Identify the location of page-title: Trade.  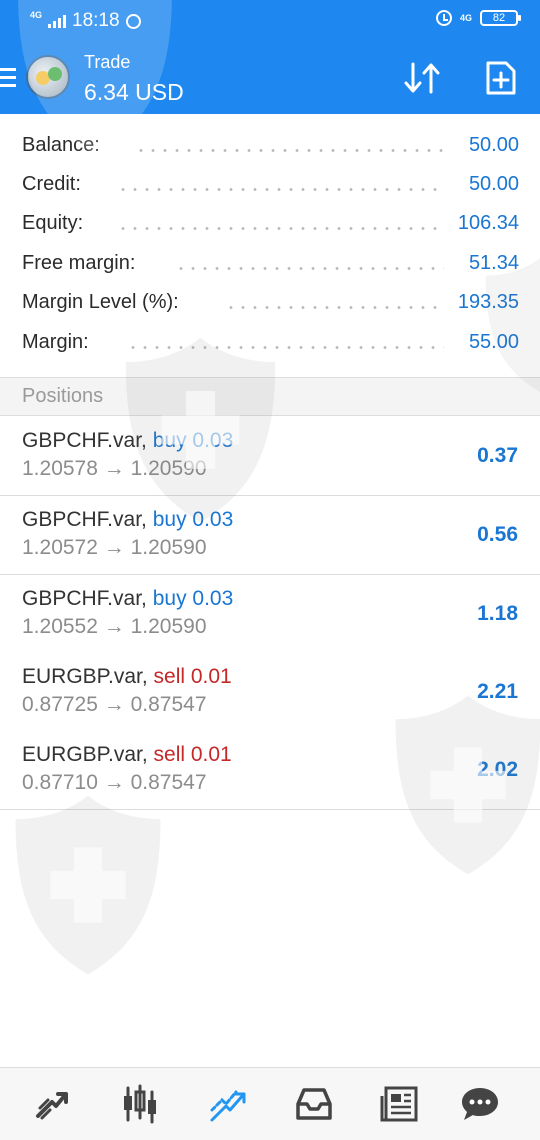
(107, 62).